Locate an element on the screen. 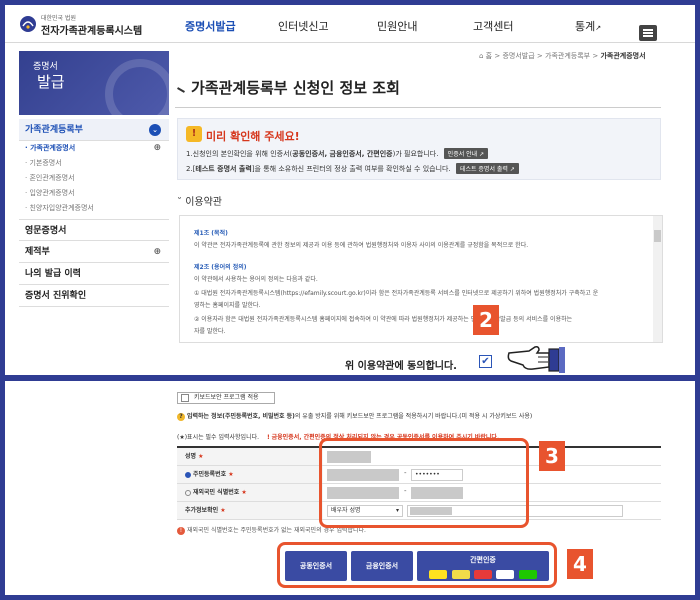  nav-statistics-label: 통계 is located at coordinates (585, 26).